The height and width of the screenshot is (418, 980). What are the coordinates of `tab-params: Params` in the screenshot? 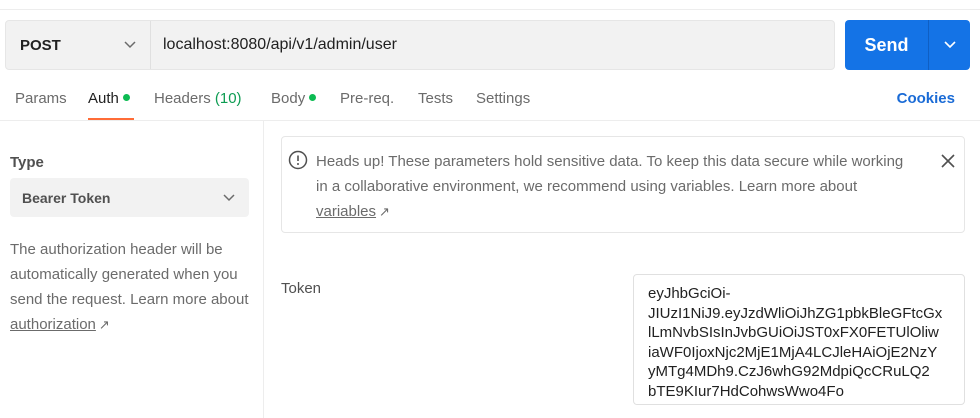 It's located at (41, 98).